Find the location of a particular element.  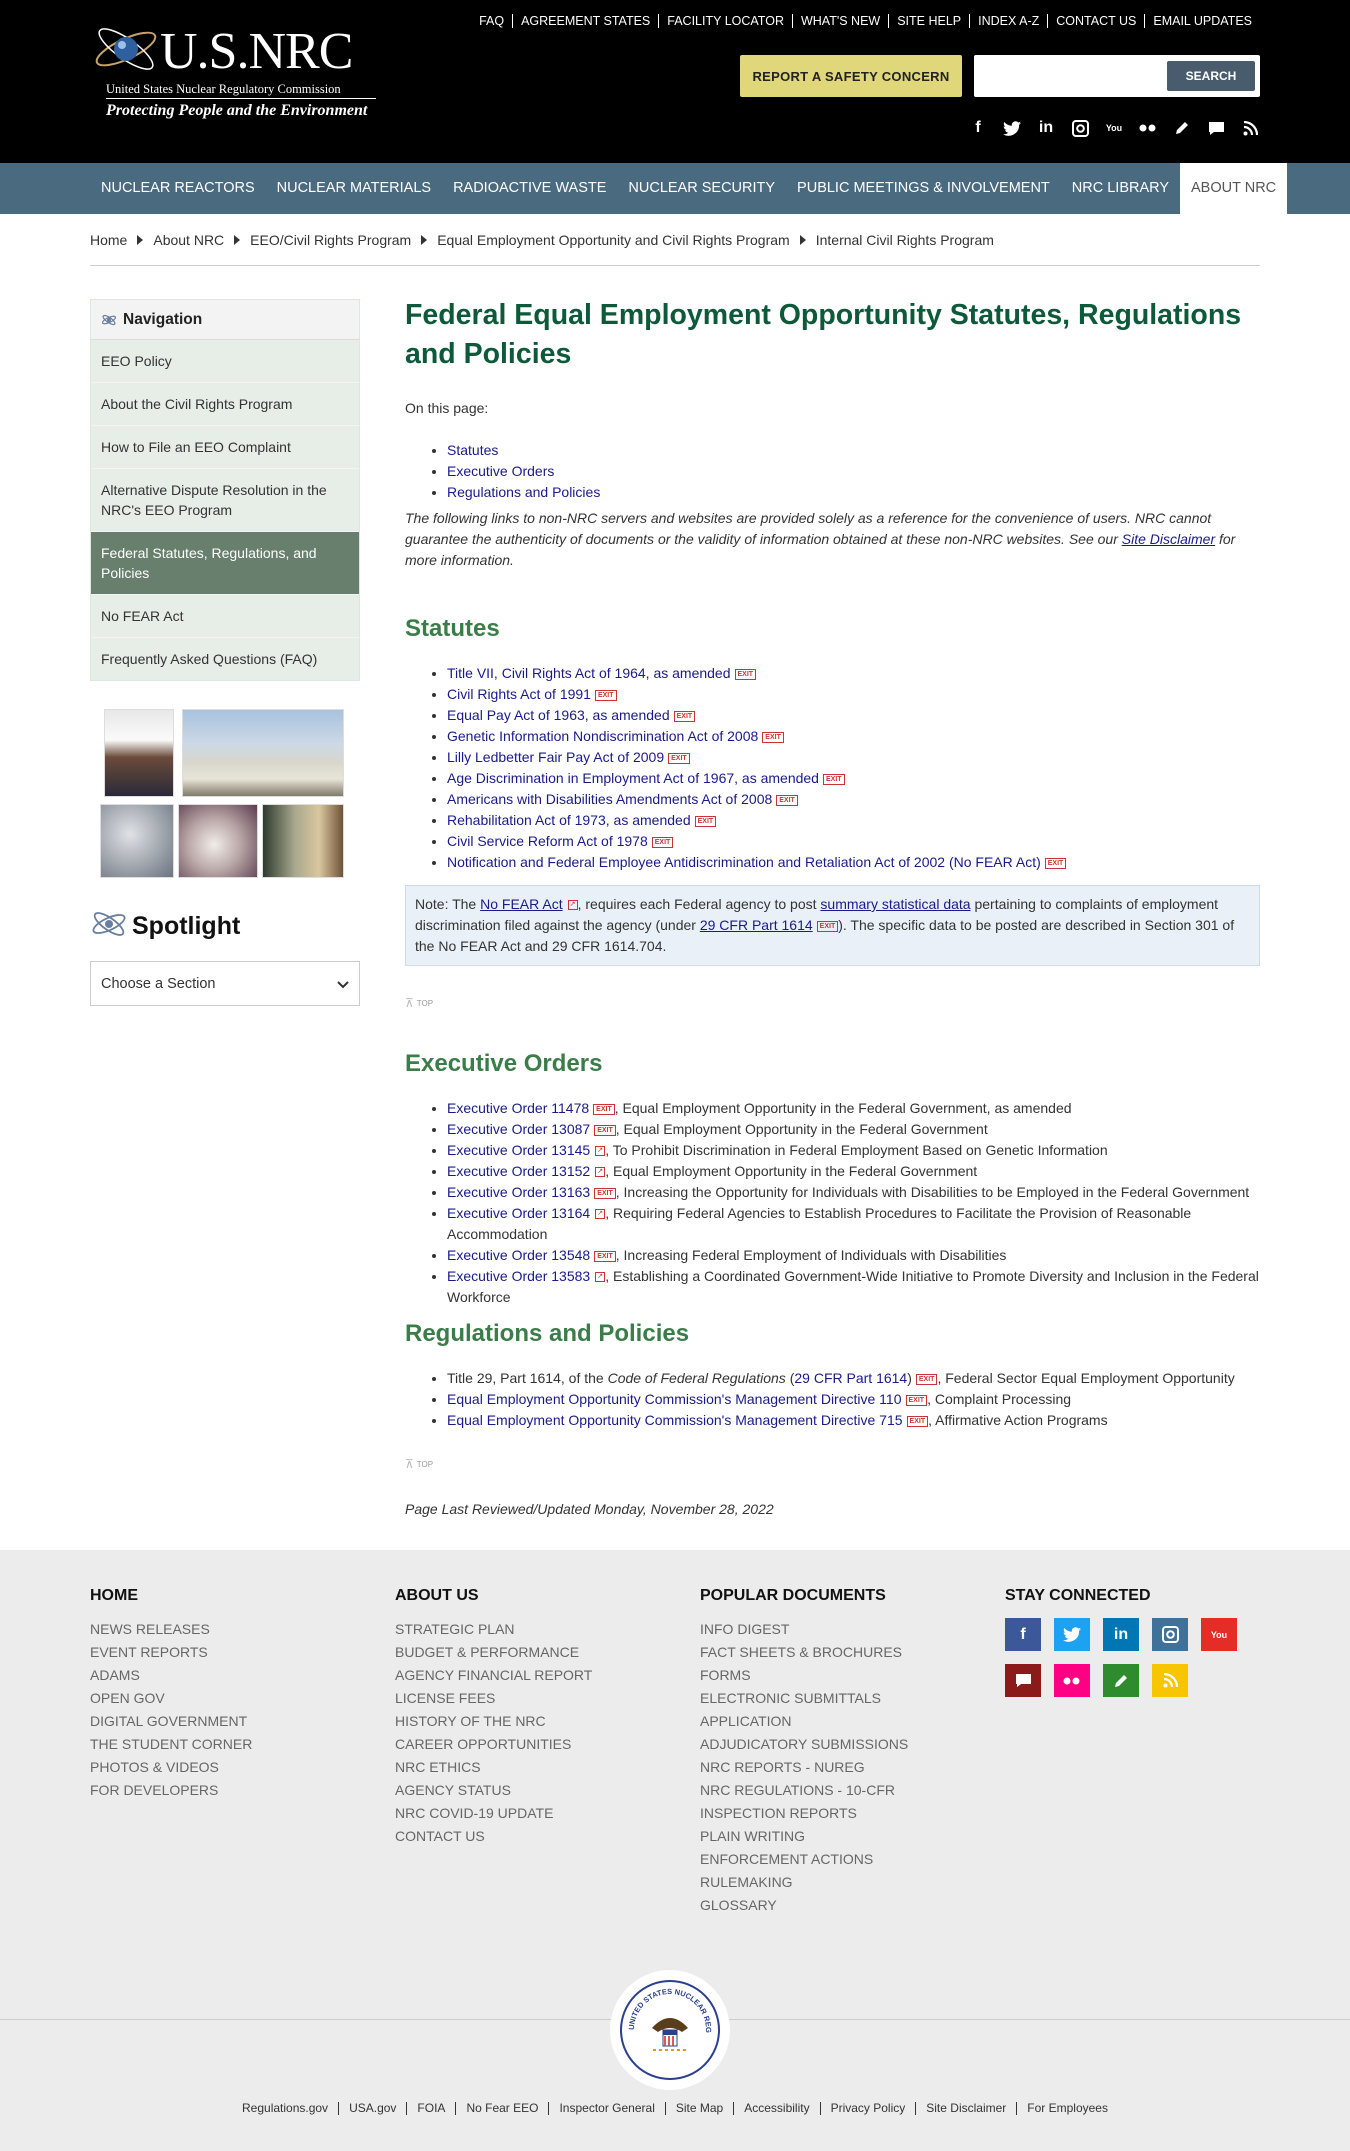

sidebar-item-file-complaint: How to File an EEO Complaint is located at coordinates (225, 447).